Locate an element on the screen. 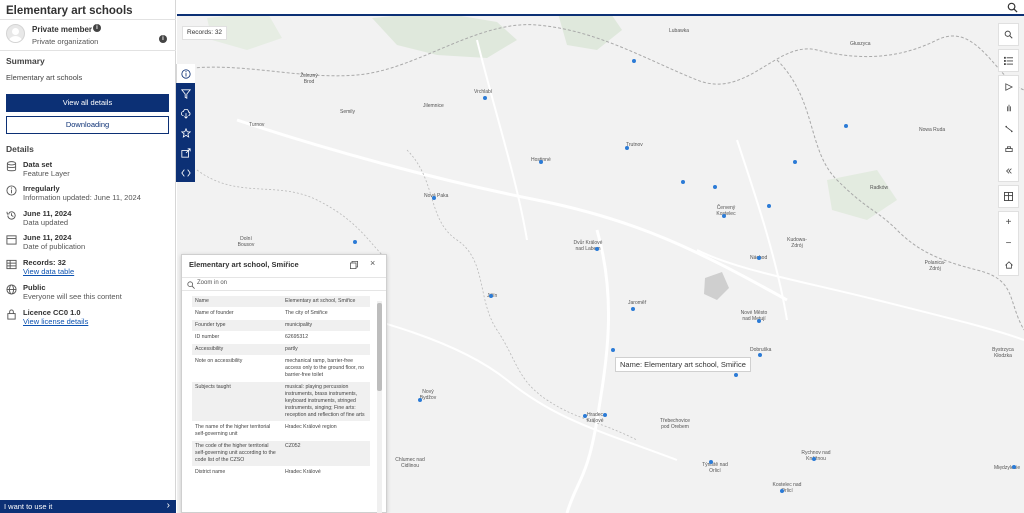 This screenshot has width=1024, height=513. tab-share is located at coordinates (185, 152).